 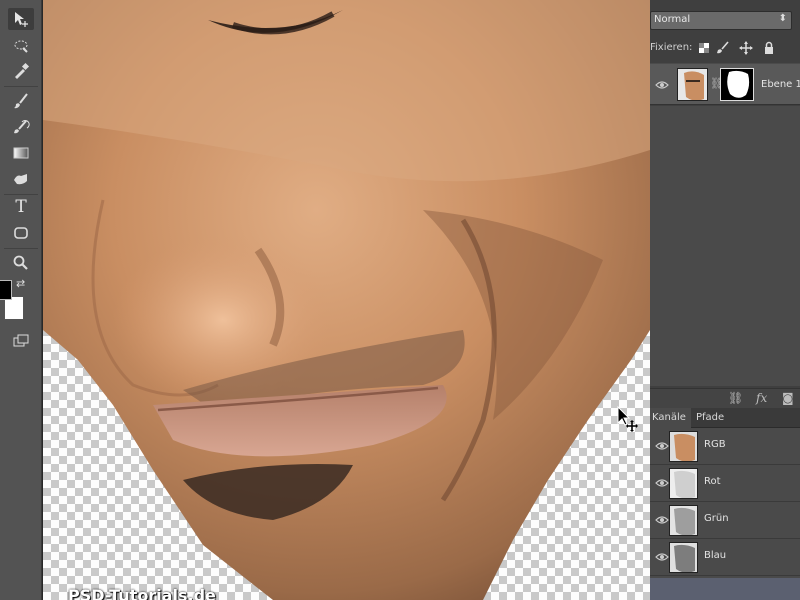 I want to click on zoom-tool-icon, so click(x=21, y=263).